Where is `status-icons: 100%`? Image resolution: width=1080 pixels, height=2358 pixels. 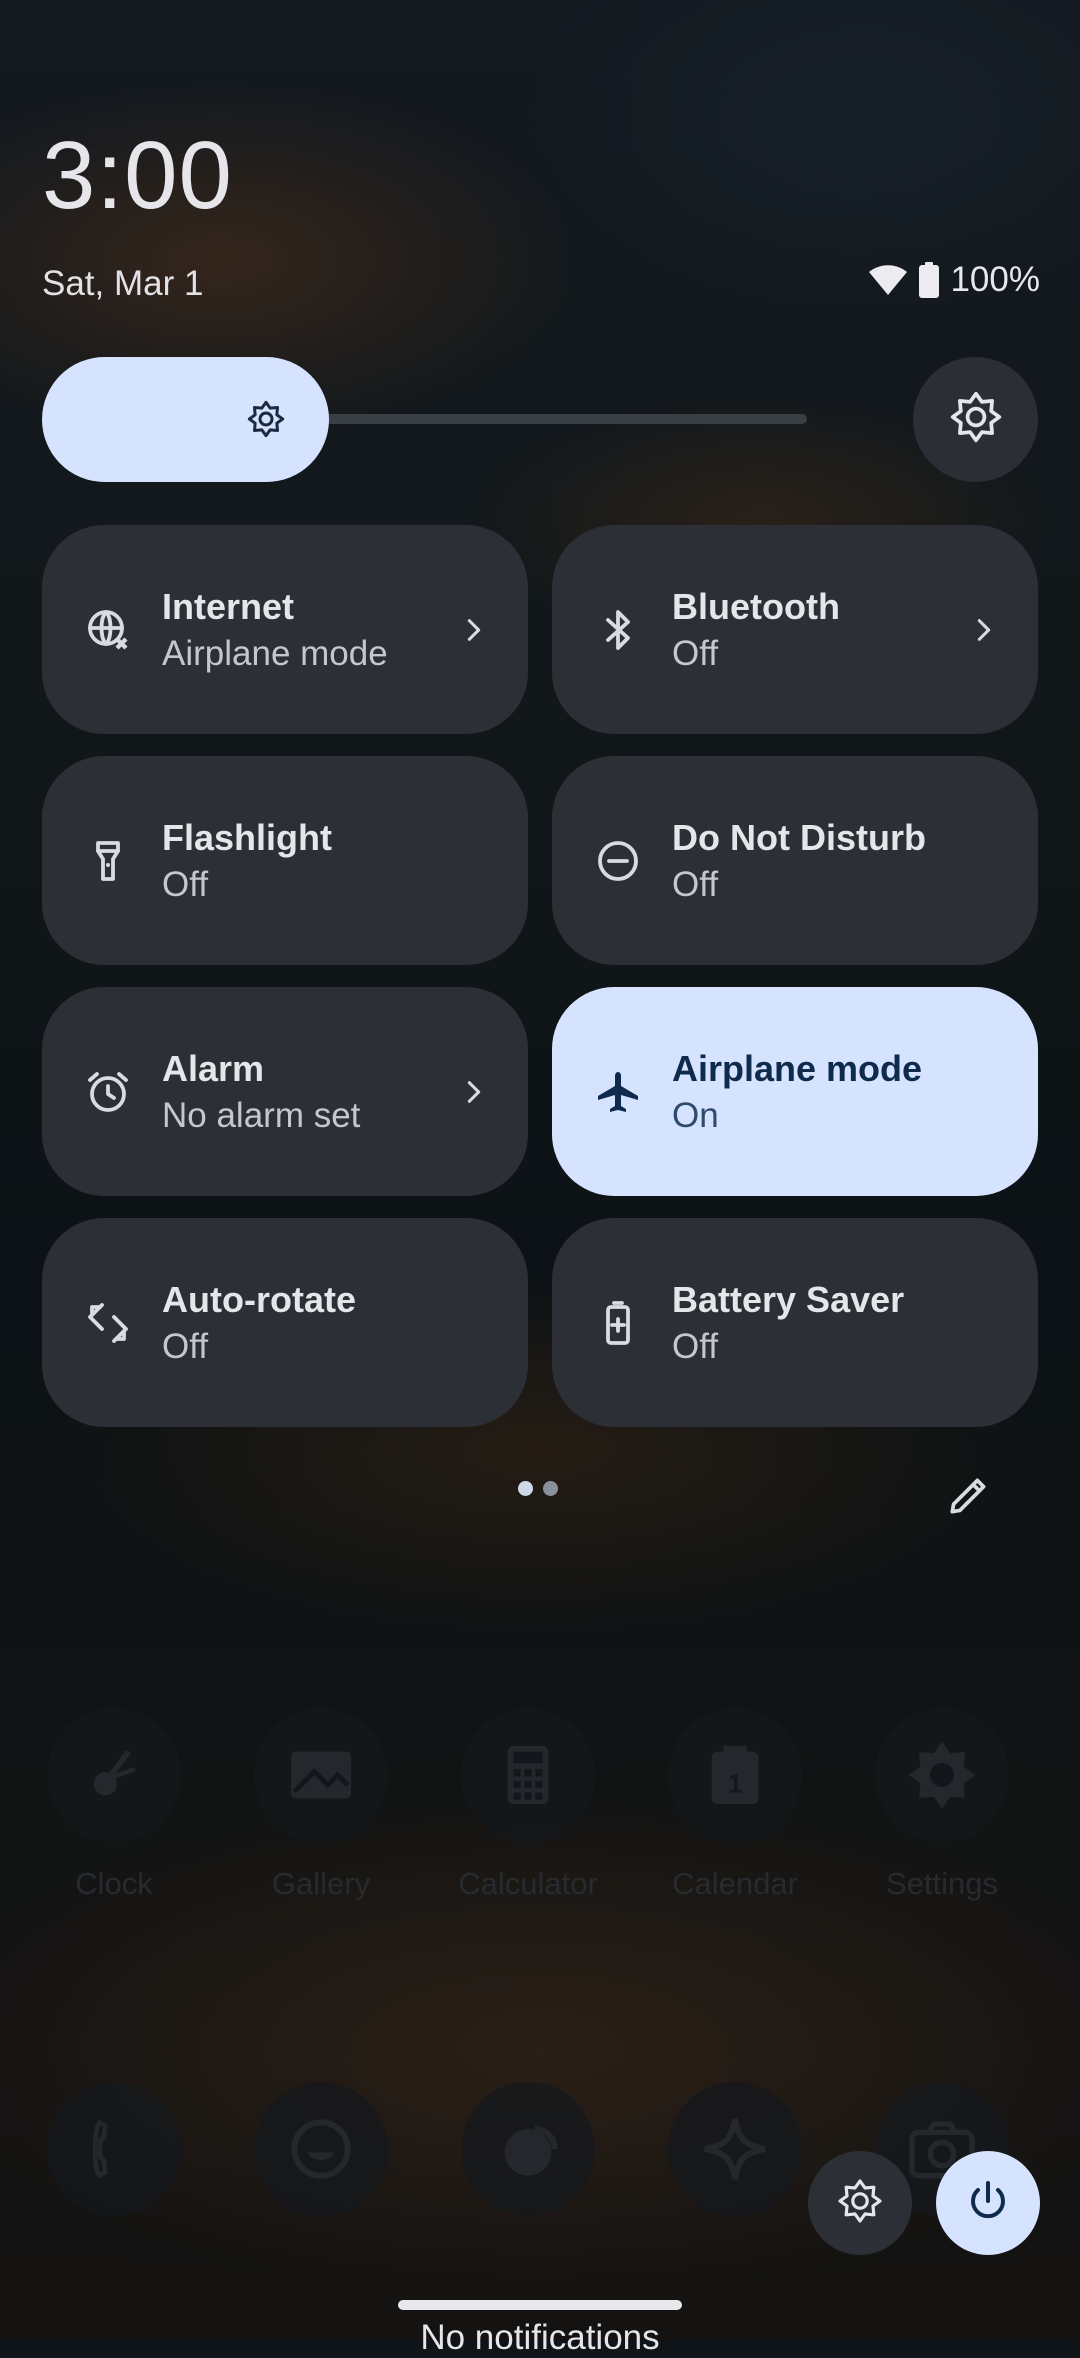
status-icons: 100% is located at coordinates (954, 280).